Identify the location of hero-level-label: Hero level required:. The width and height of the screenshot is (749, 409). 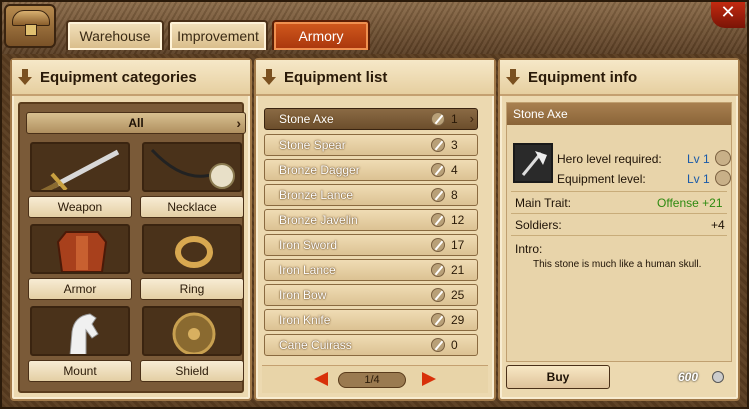
(609, 159).